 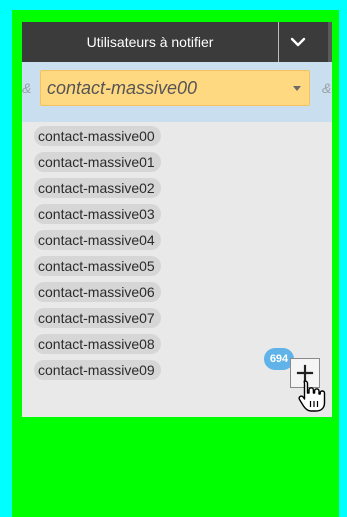 I want to click on filter-bar: & contact-massive00 &, so click(x=177, y=92).